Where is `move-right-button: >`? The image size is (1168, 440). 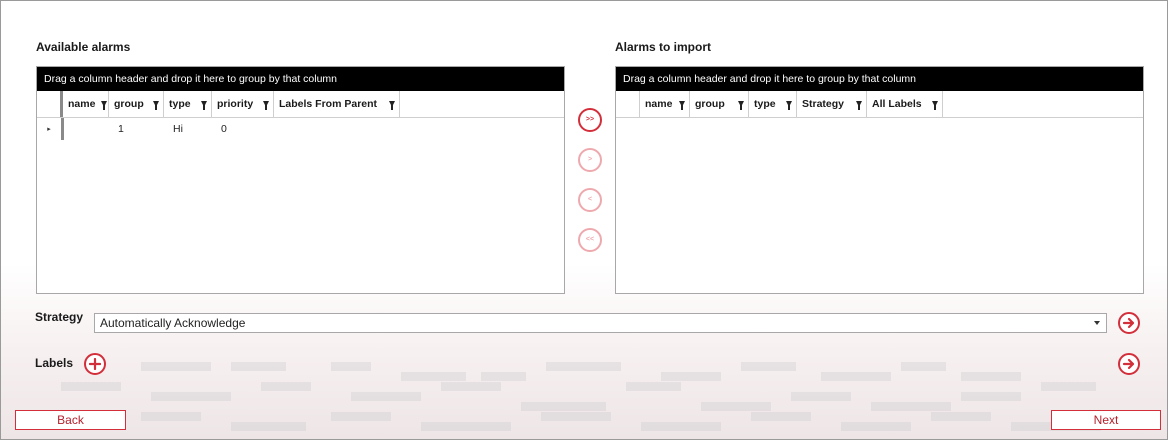
move-right-button: > is located at coordinates (590, 160).